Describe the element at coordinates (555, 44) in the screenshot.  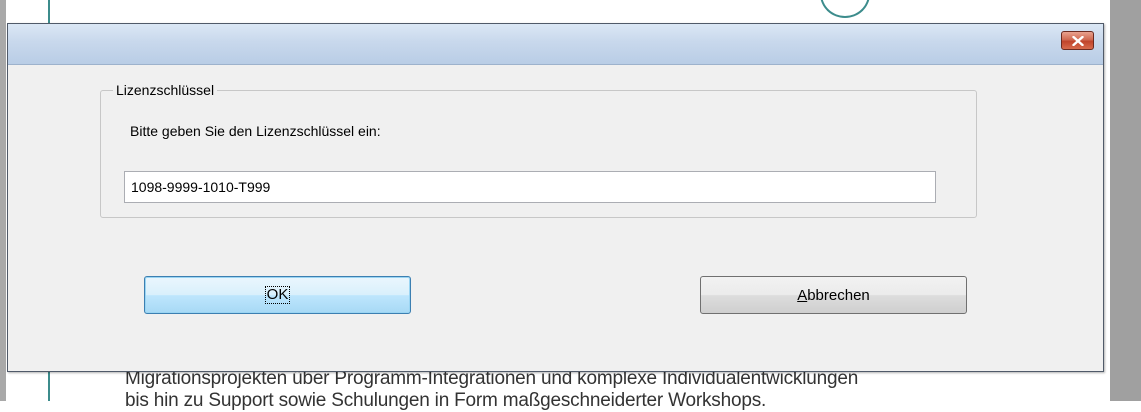
I see `dialog-titlebar` at that location.